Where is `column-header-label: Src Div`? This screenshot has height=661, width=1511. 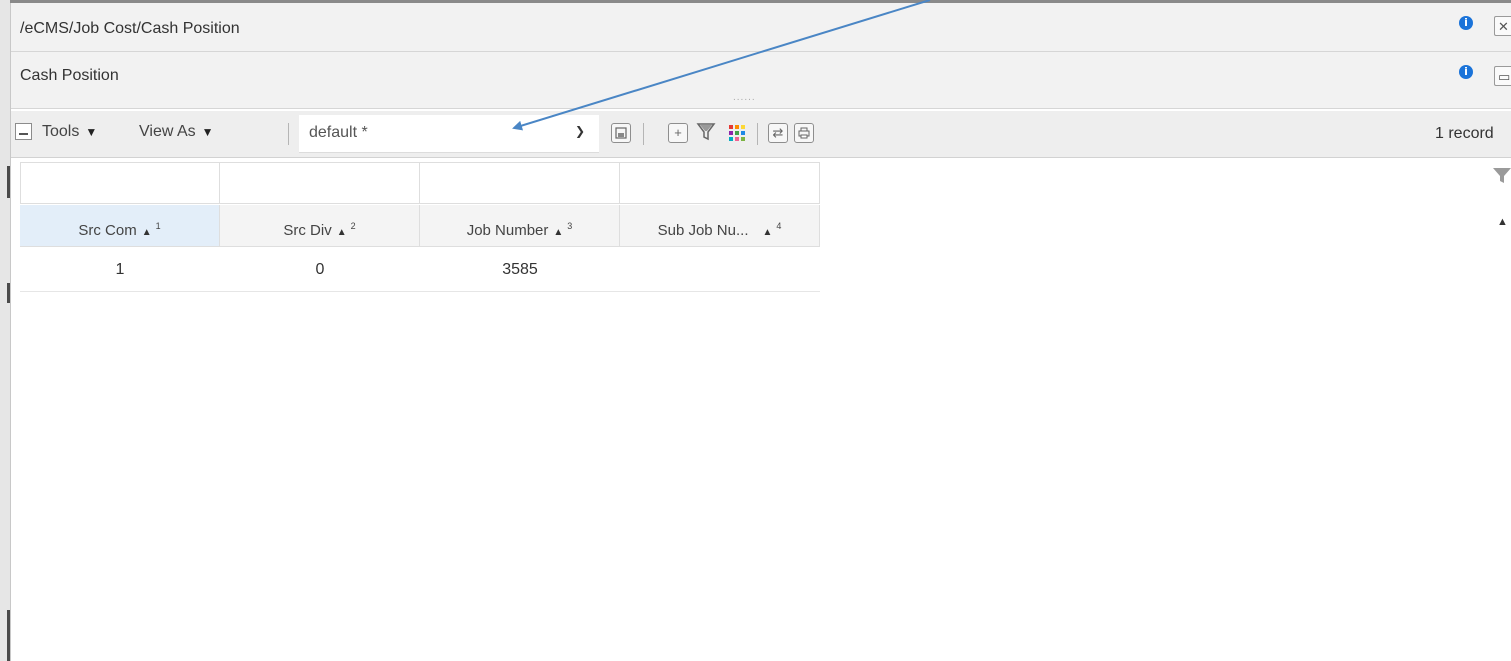
column-header-label: Src Div is located at coordinates (307, 230).